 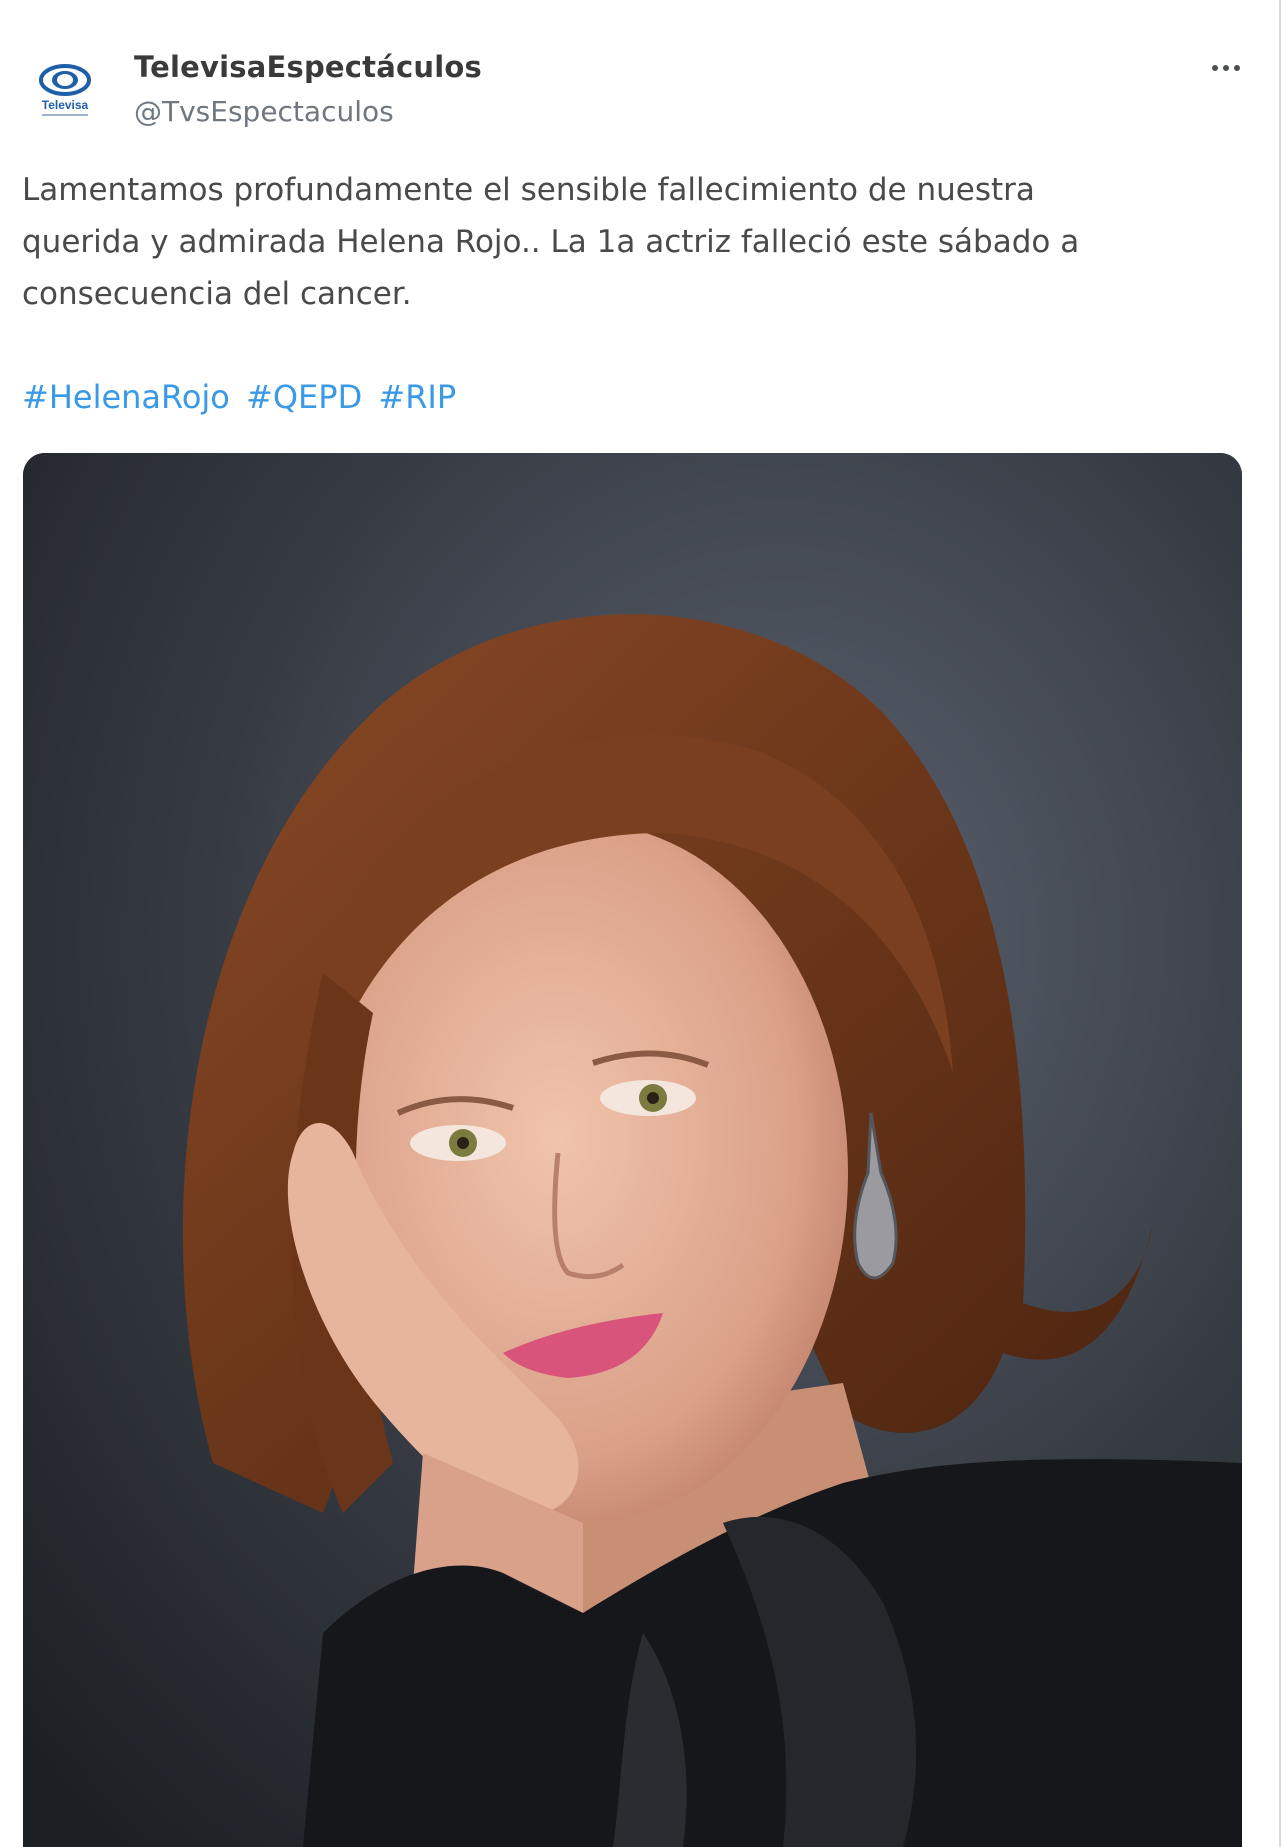 I want to click on more-options-icon, so click(x=1215, y=68).